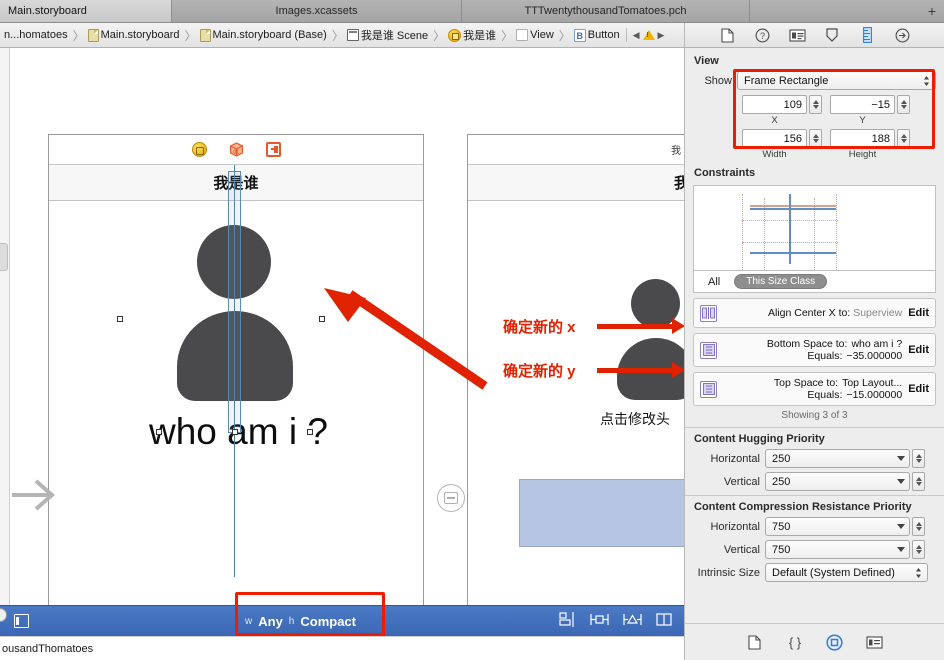 The width and height of the screenshot is (944, 660). What do you see at coordinates (867, 35) in the screenshot?
I see `size-inspector-tab` at bounding box center [867, 35].